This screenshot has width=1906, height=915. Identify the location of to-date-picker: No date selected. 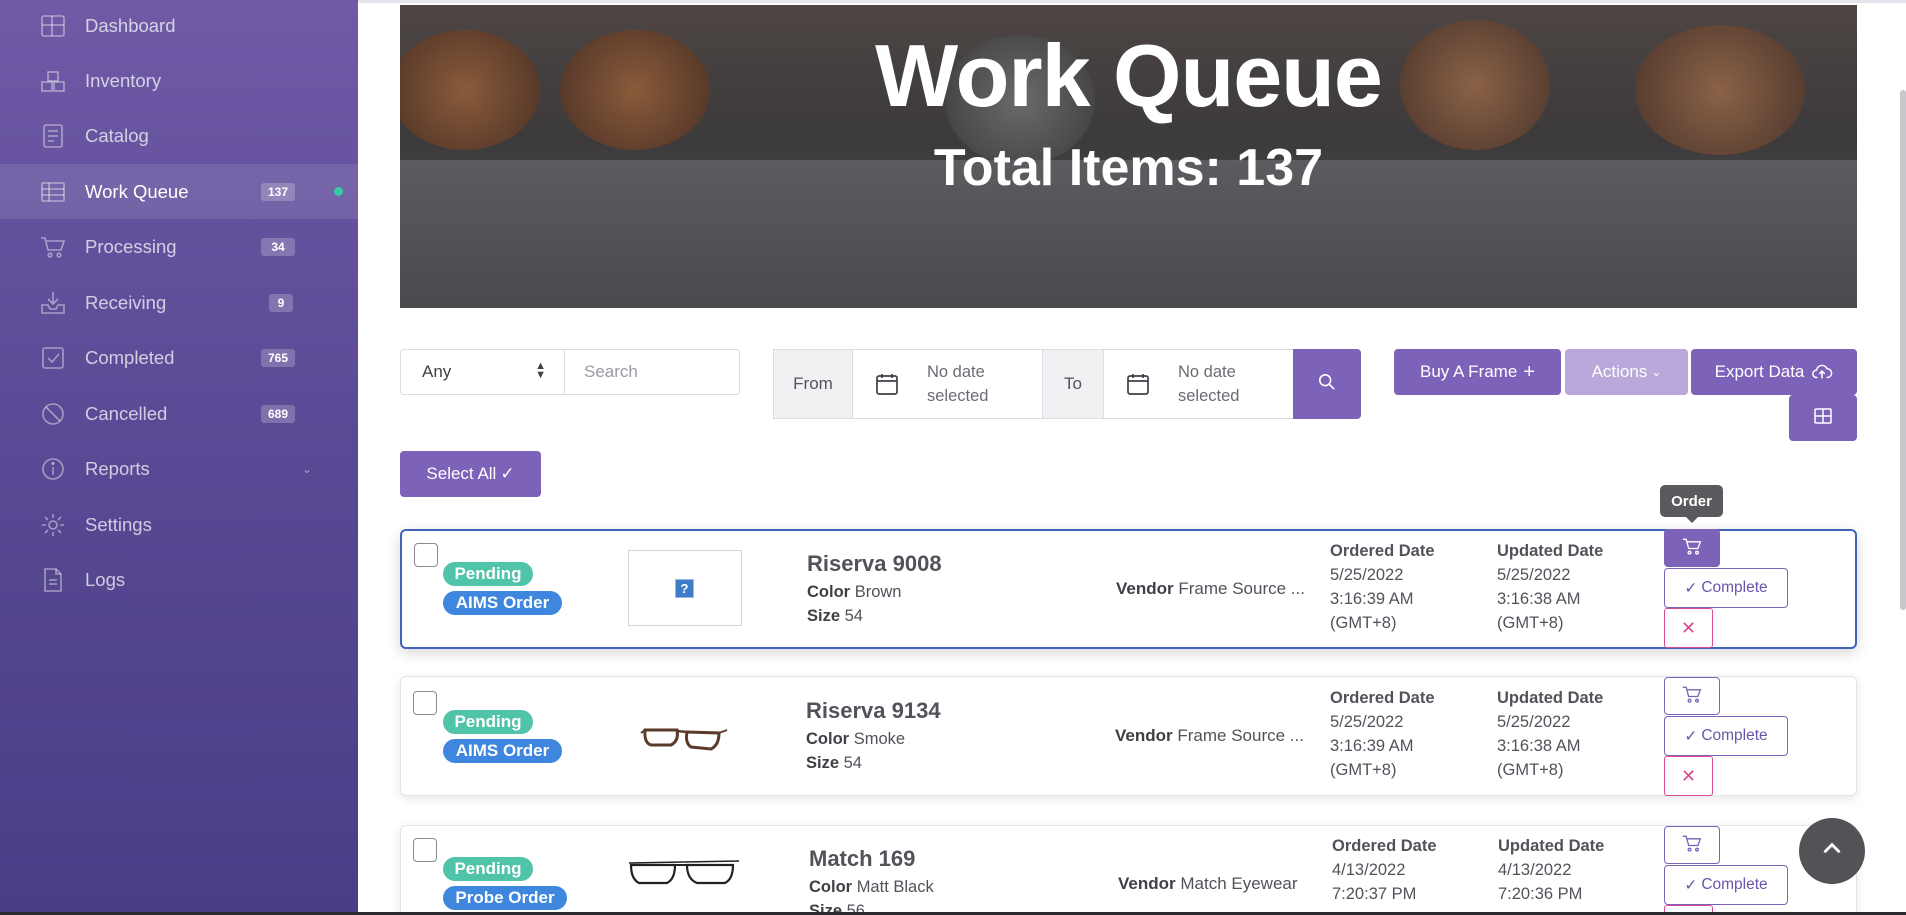
(1198, 384).